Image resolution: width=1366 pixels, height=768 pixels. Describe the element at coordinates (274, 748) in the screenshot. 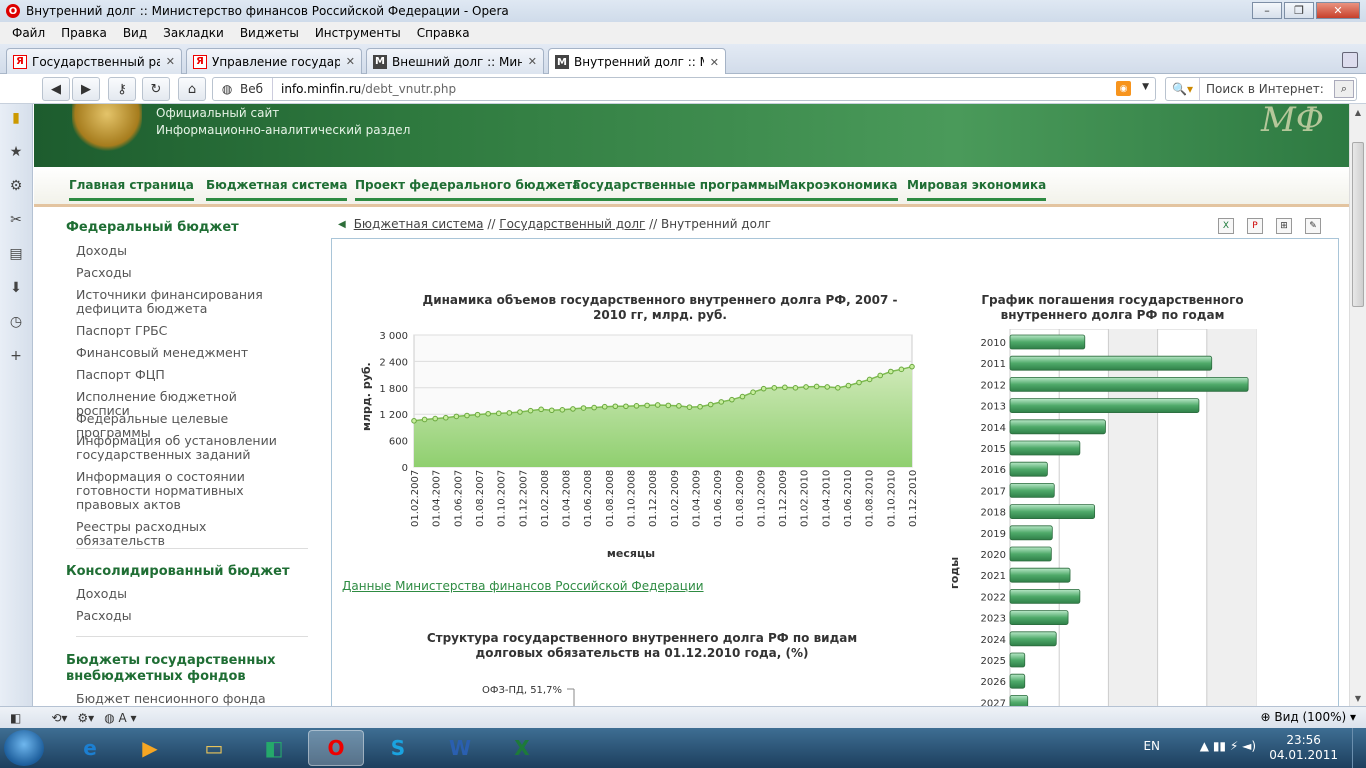

I see `app-icon: ◧` at that location.